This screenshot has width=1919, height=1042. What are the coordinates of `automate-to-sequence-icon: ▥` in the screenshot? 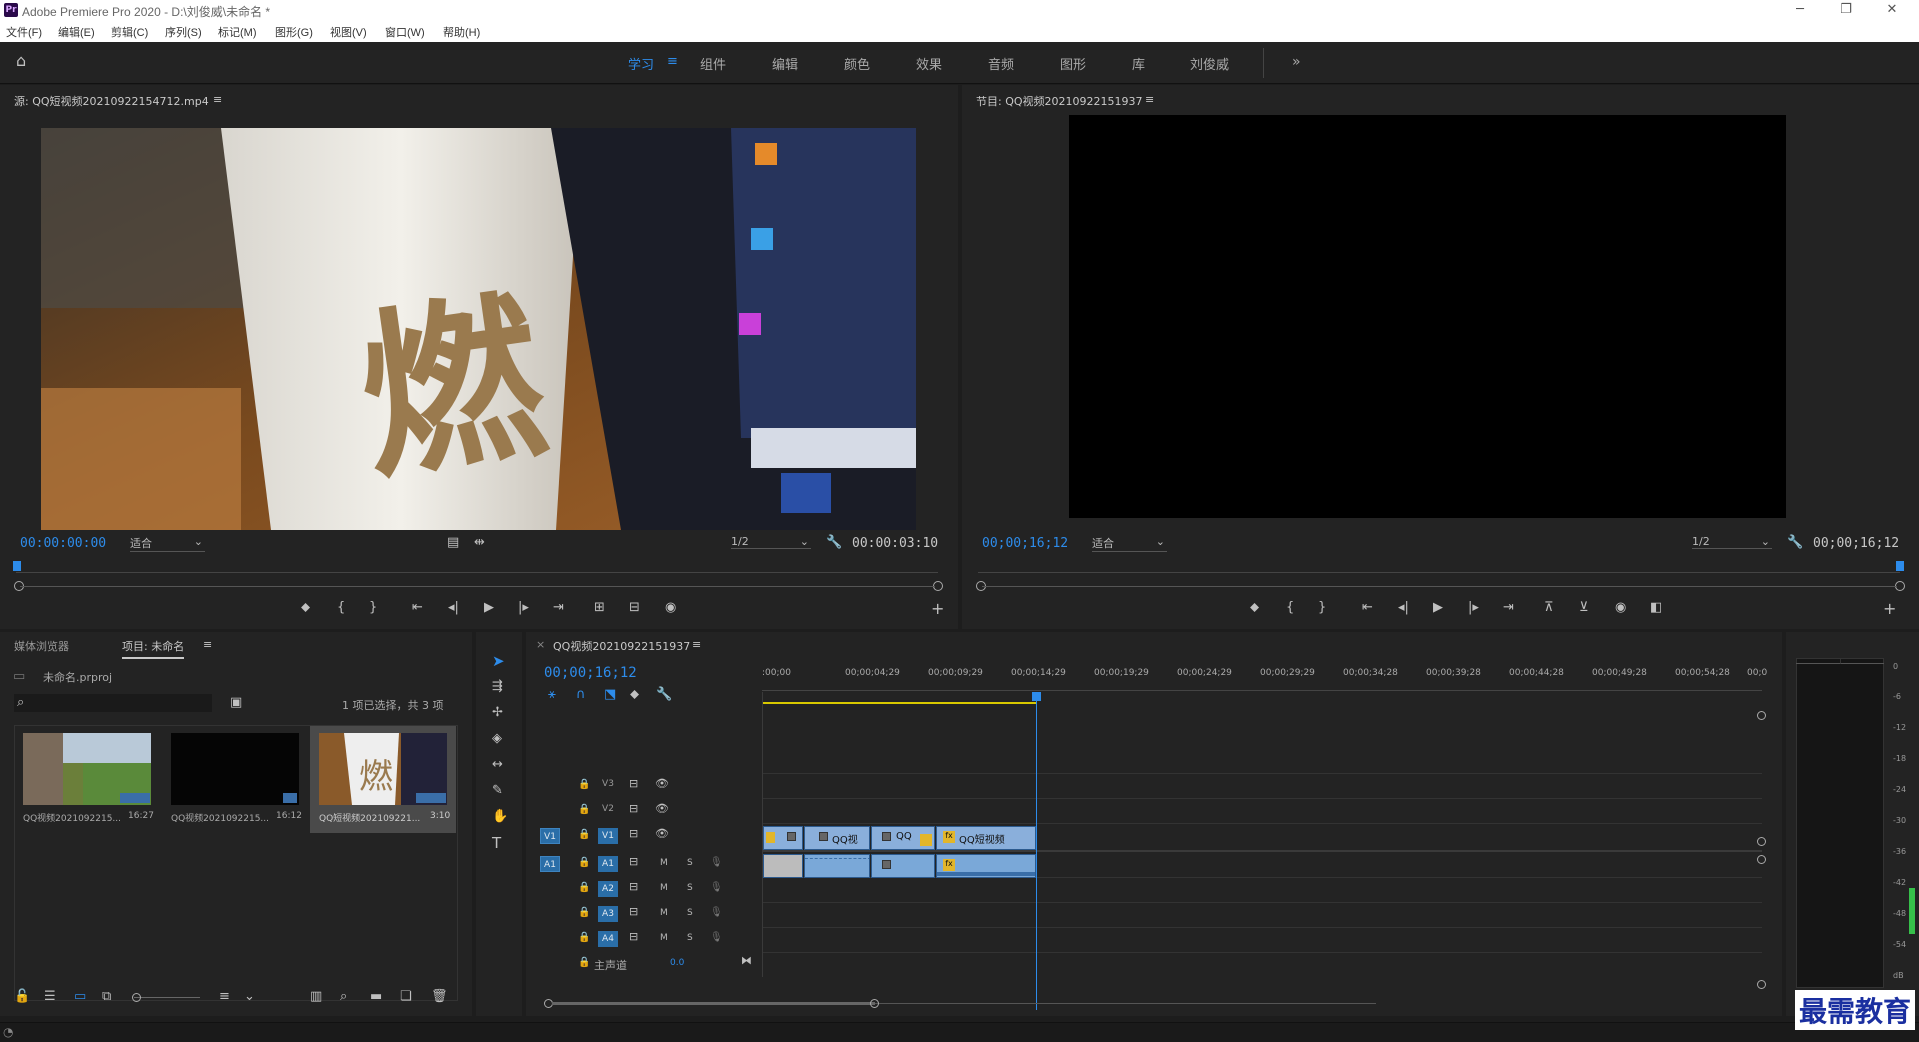 It's located at (316, 997).